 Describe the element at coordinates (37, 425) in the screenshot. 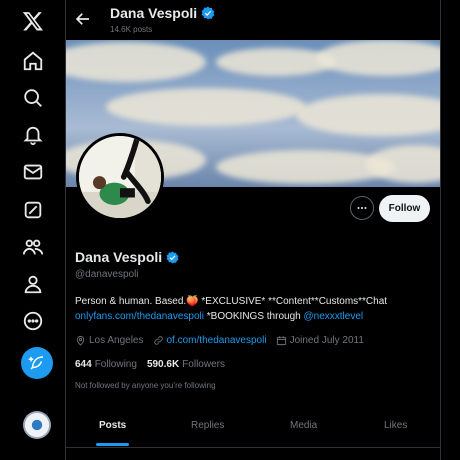

I see `account-avatar` at that location.